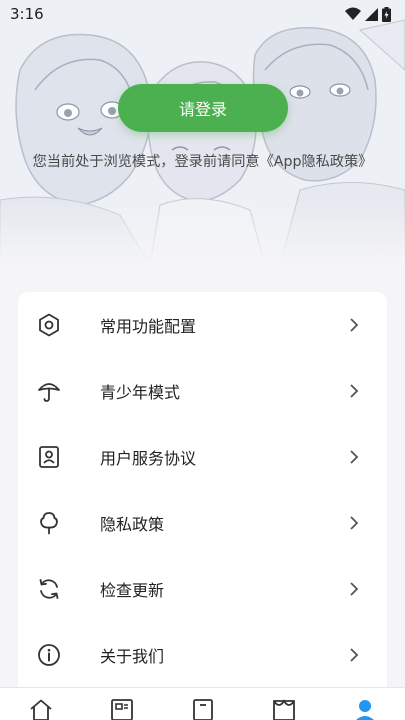 Image resolution: width=405 pixels, height=720 pixels. What do you see at coordinates (132, 590) in the screenshot?
I see `menu-item-label: 检查更新` at bounding box center [132, 590].